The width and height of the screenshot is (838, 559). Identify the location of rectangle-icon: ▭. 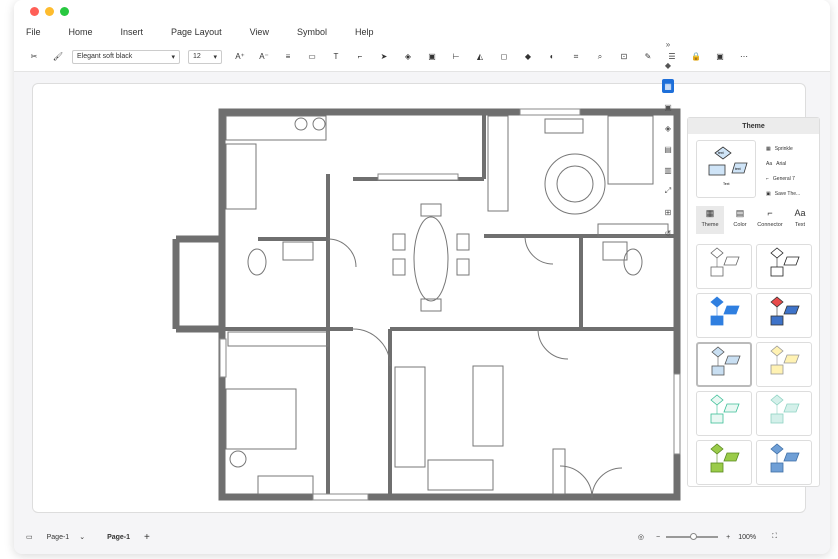
(312, 57).